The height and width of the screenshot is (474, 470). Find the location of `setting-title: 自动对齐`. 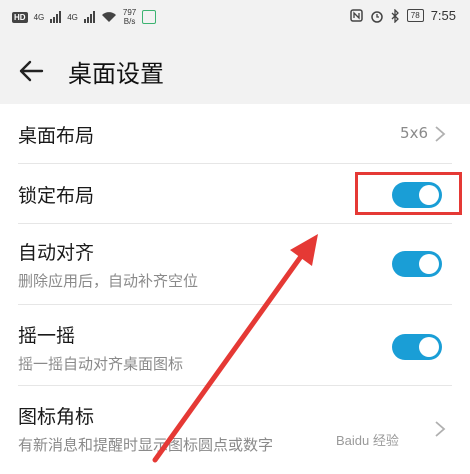

setting-title: 自动对齐 is located at coordinates (56, 253).